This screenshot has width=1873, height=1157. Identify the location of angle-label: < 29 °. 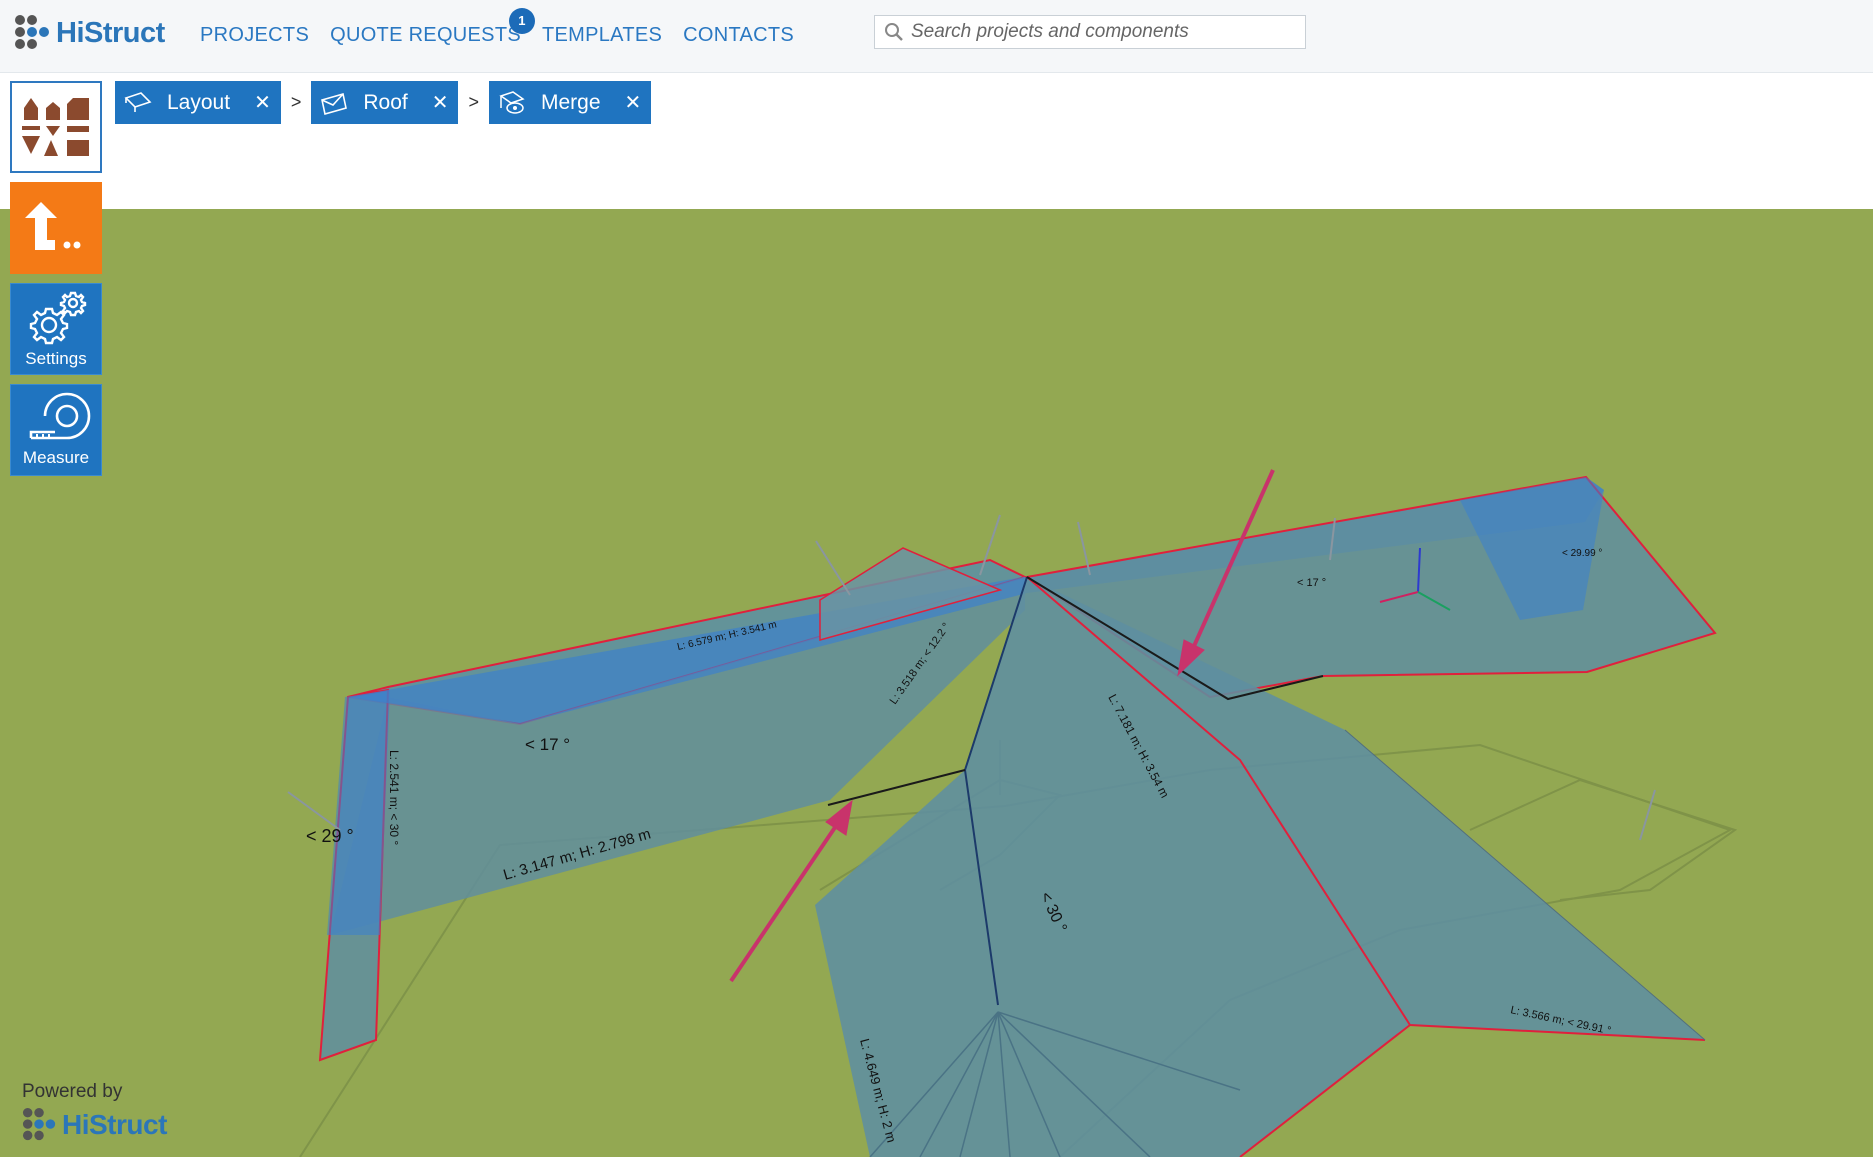
(330, 836).